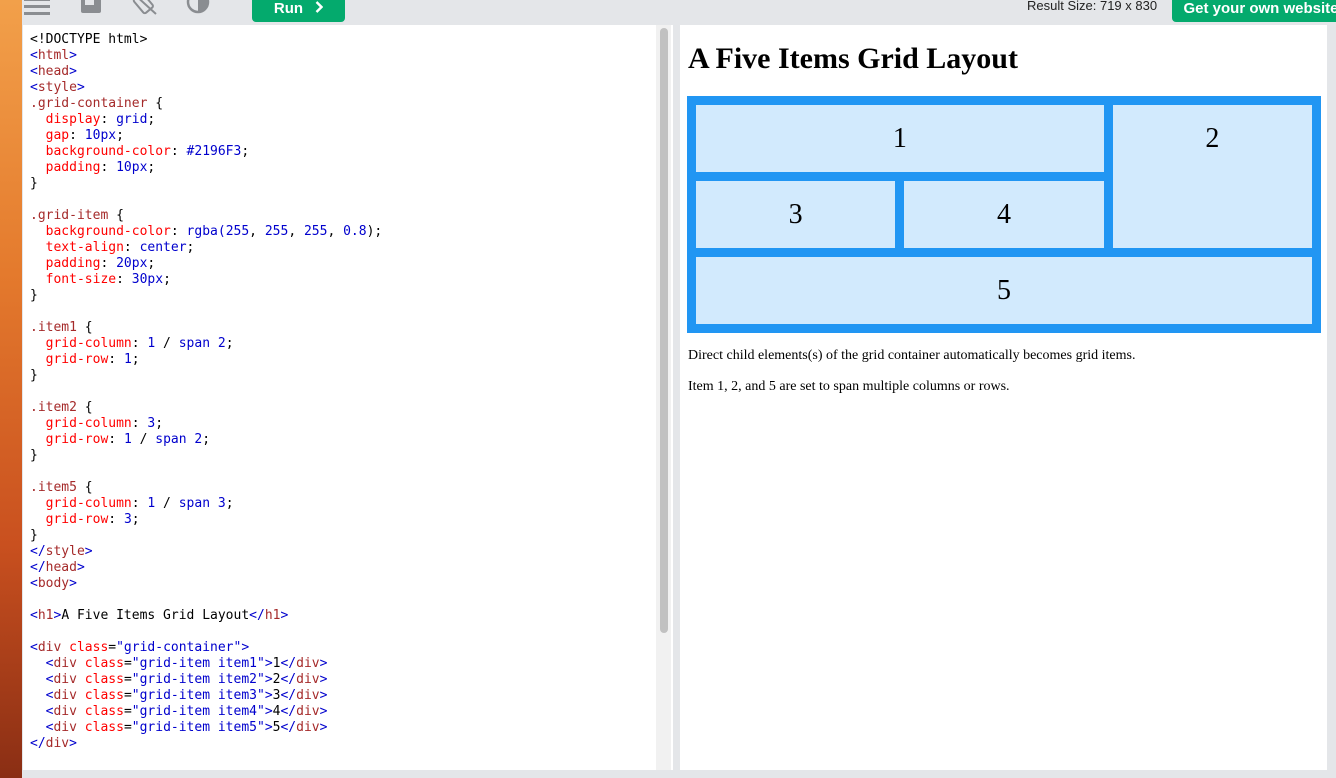 The height and width of the screenshot is (778, 1336). What do you see at coordinates (345, 504) in the screenshot?
I see `code-line: grid-column: 1 / span 3;` at bounding box center [345, 504].